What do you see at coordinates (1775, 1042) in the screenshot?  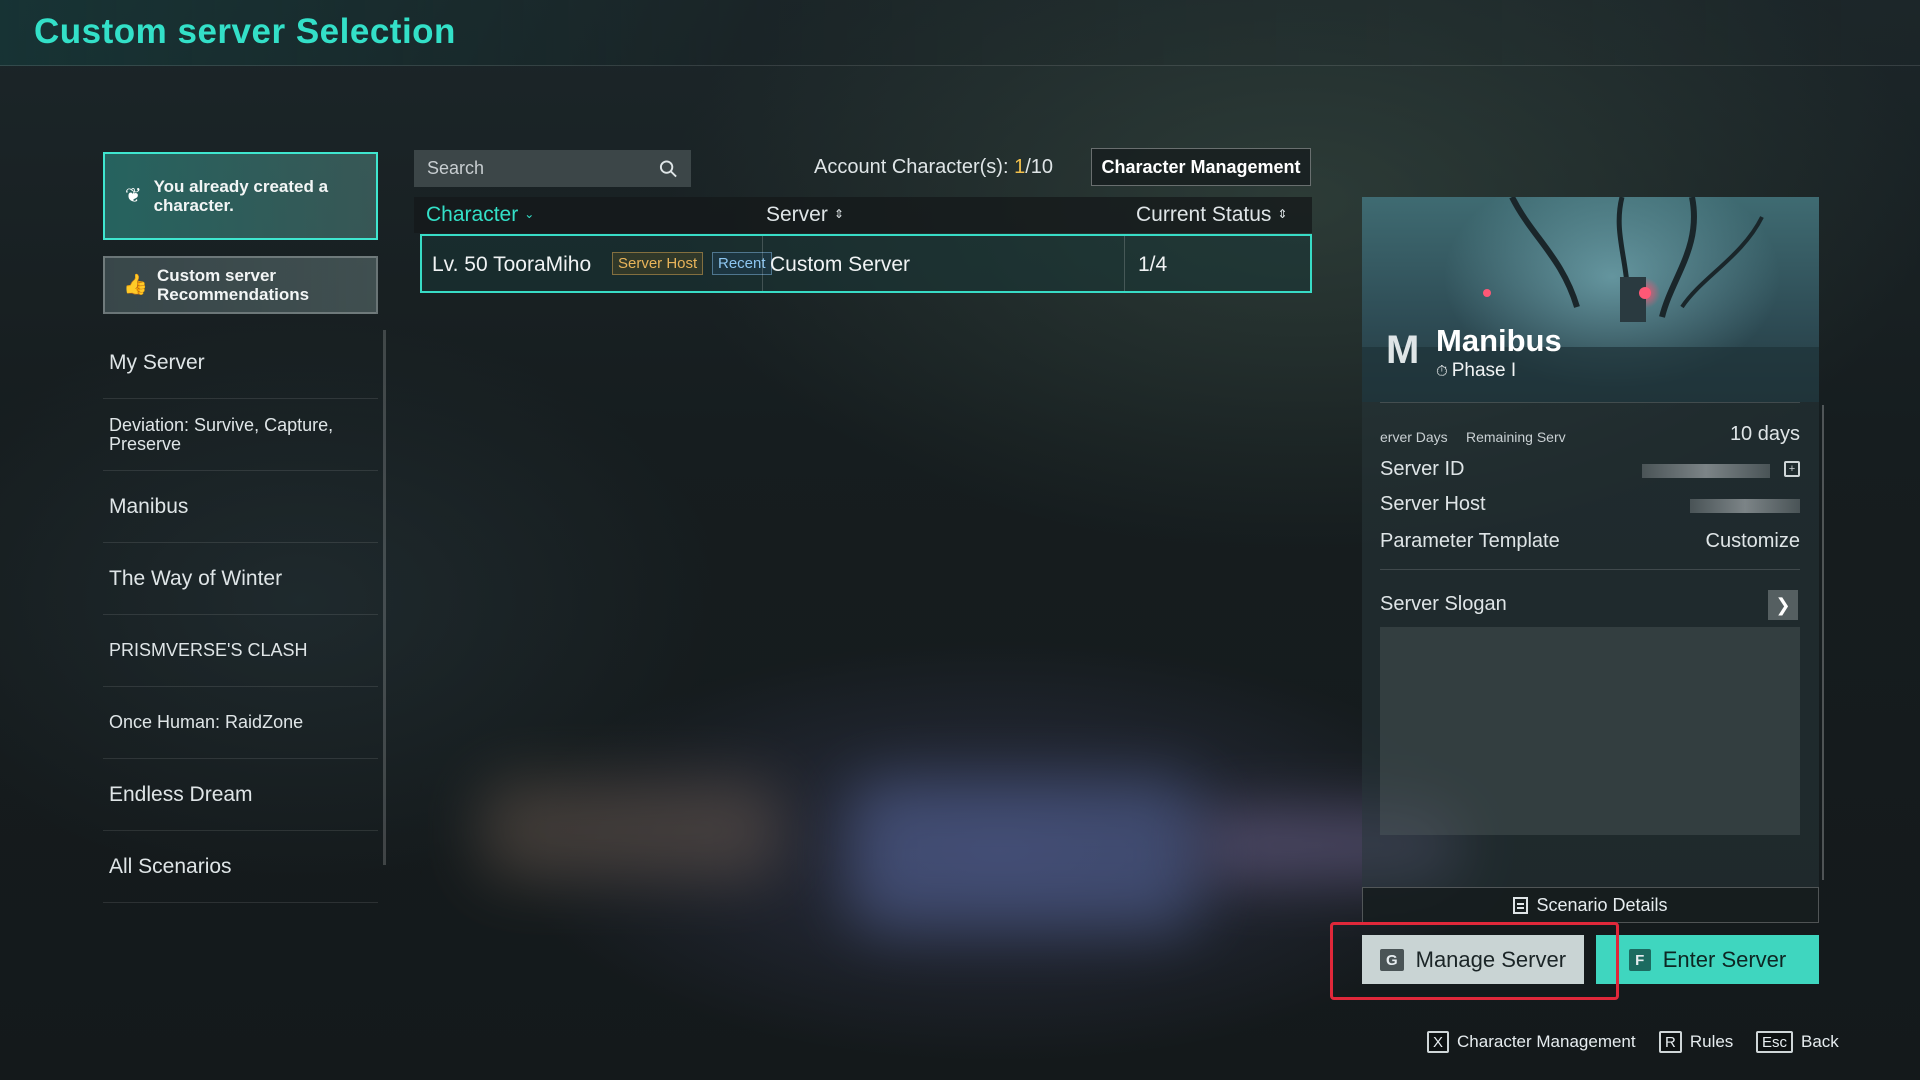 I see `key-hint-esc: Esc` at bounding box center [1775, 1042].